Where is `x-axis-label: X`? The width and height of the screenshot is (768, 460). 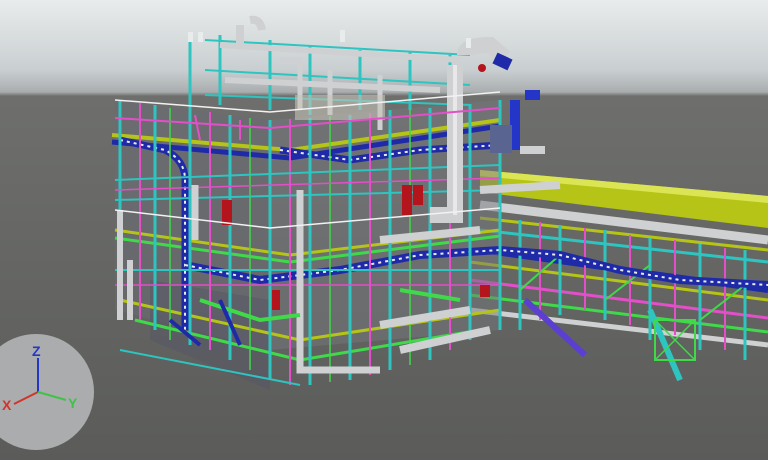 x-axis-label: X is located at coordinates (7, 405).